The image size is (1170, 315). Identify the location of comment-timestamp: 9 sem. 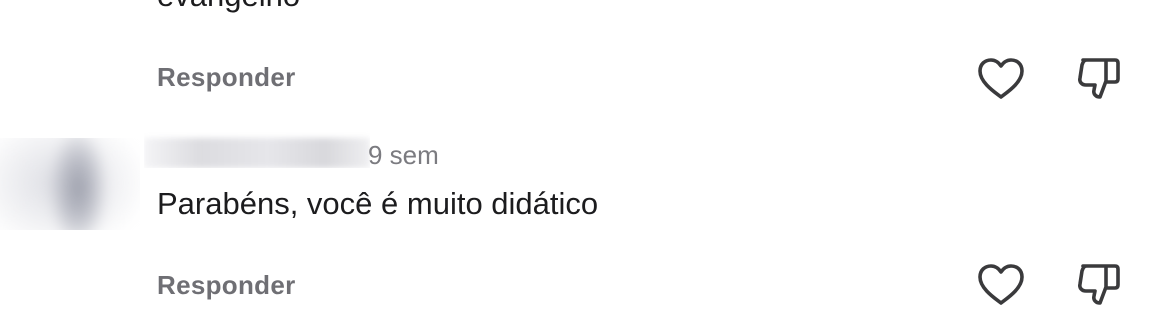
(403, 155).